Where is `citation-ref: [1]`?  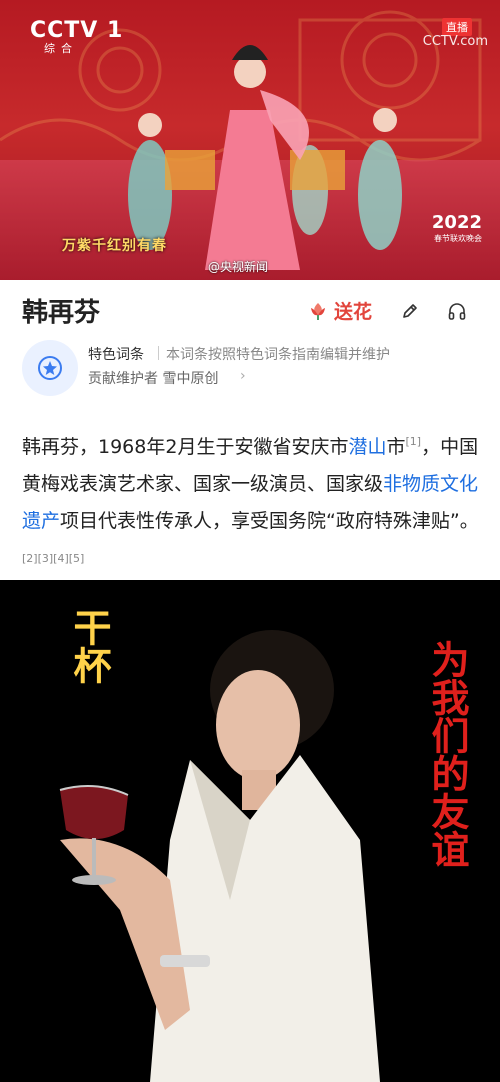
citation-ref: [1] is located at coordinates (413, 441).